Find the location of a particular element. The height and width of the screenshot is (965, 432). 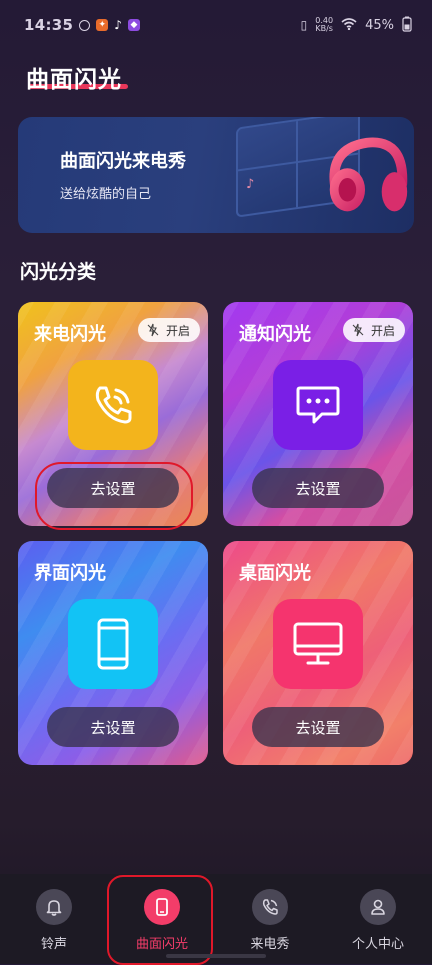

page-title: 曲面闪光 is located at coordinates (74, 80).